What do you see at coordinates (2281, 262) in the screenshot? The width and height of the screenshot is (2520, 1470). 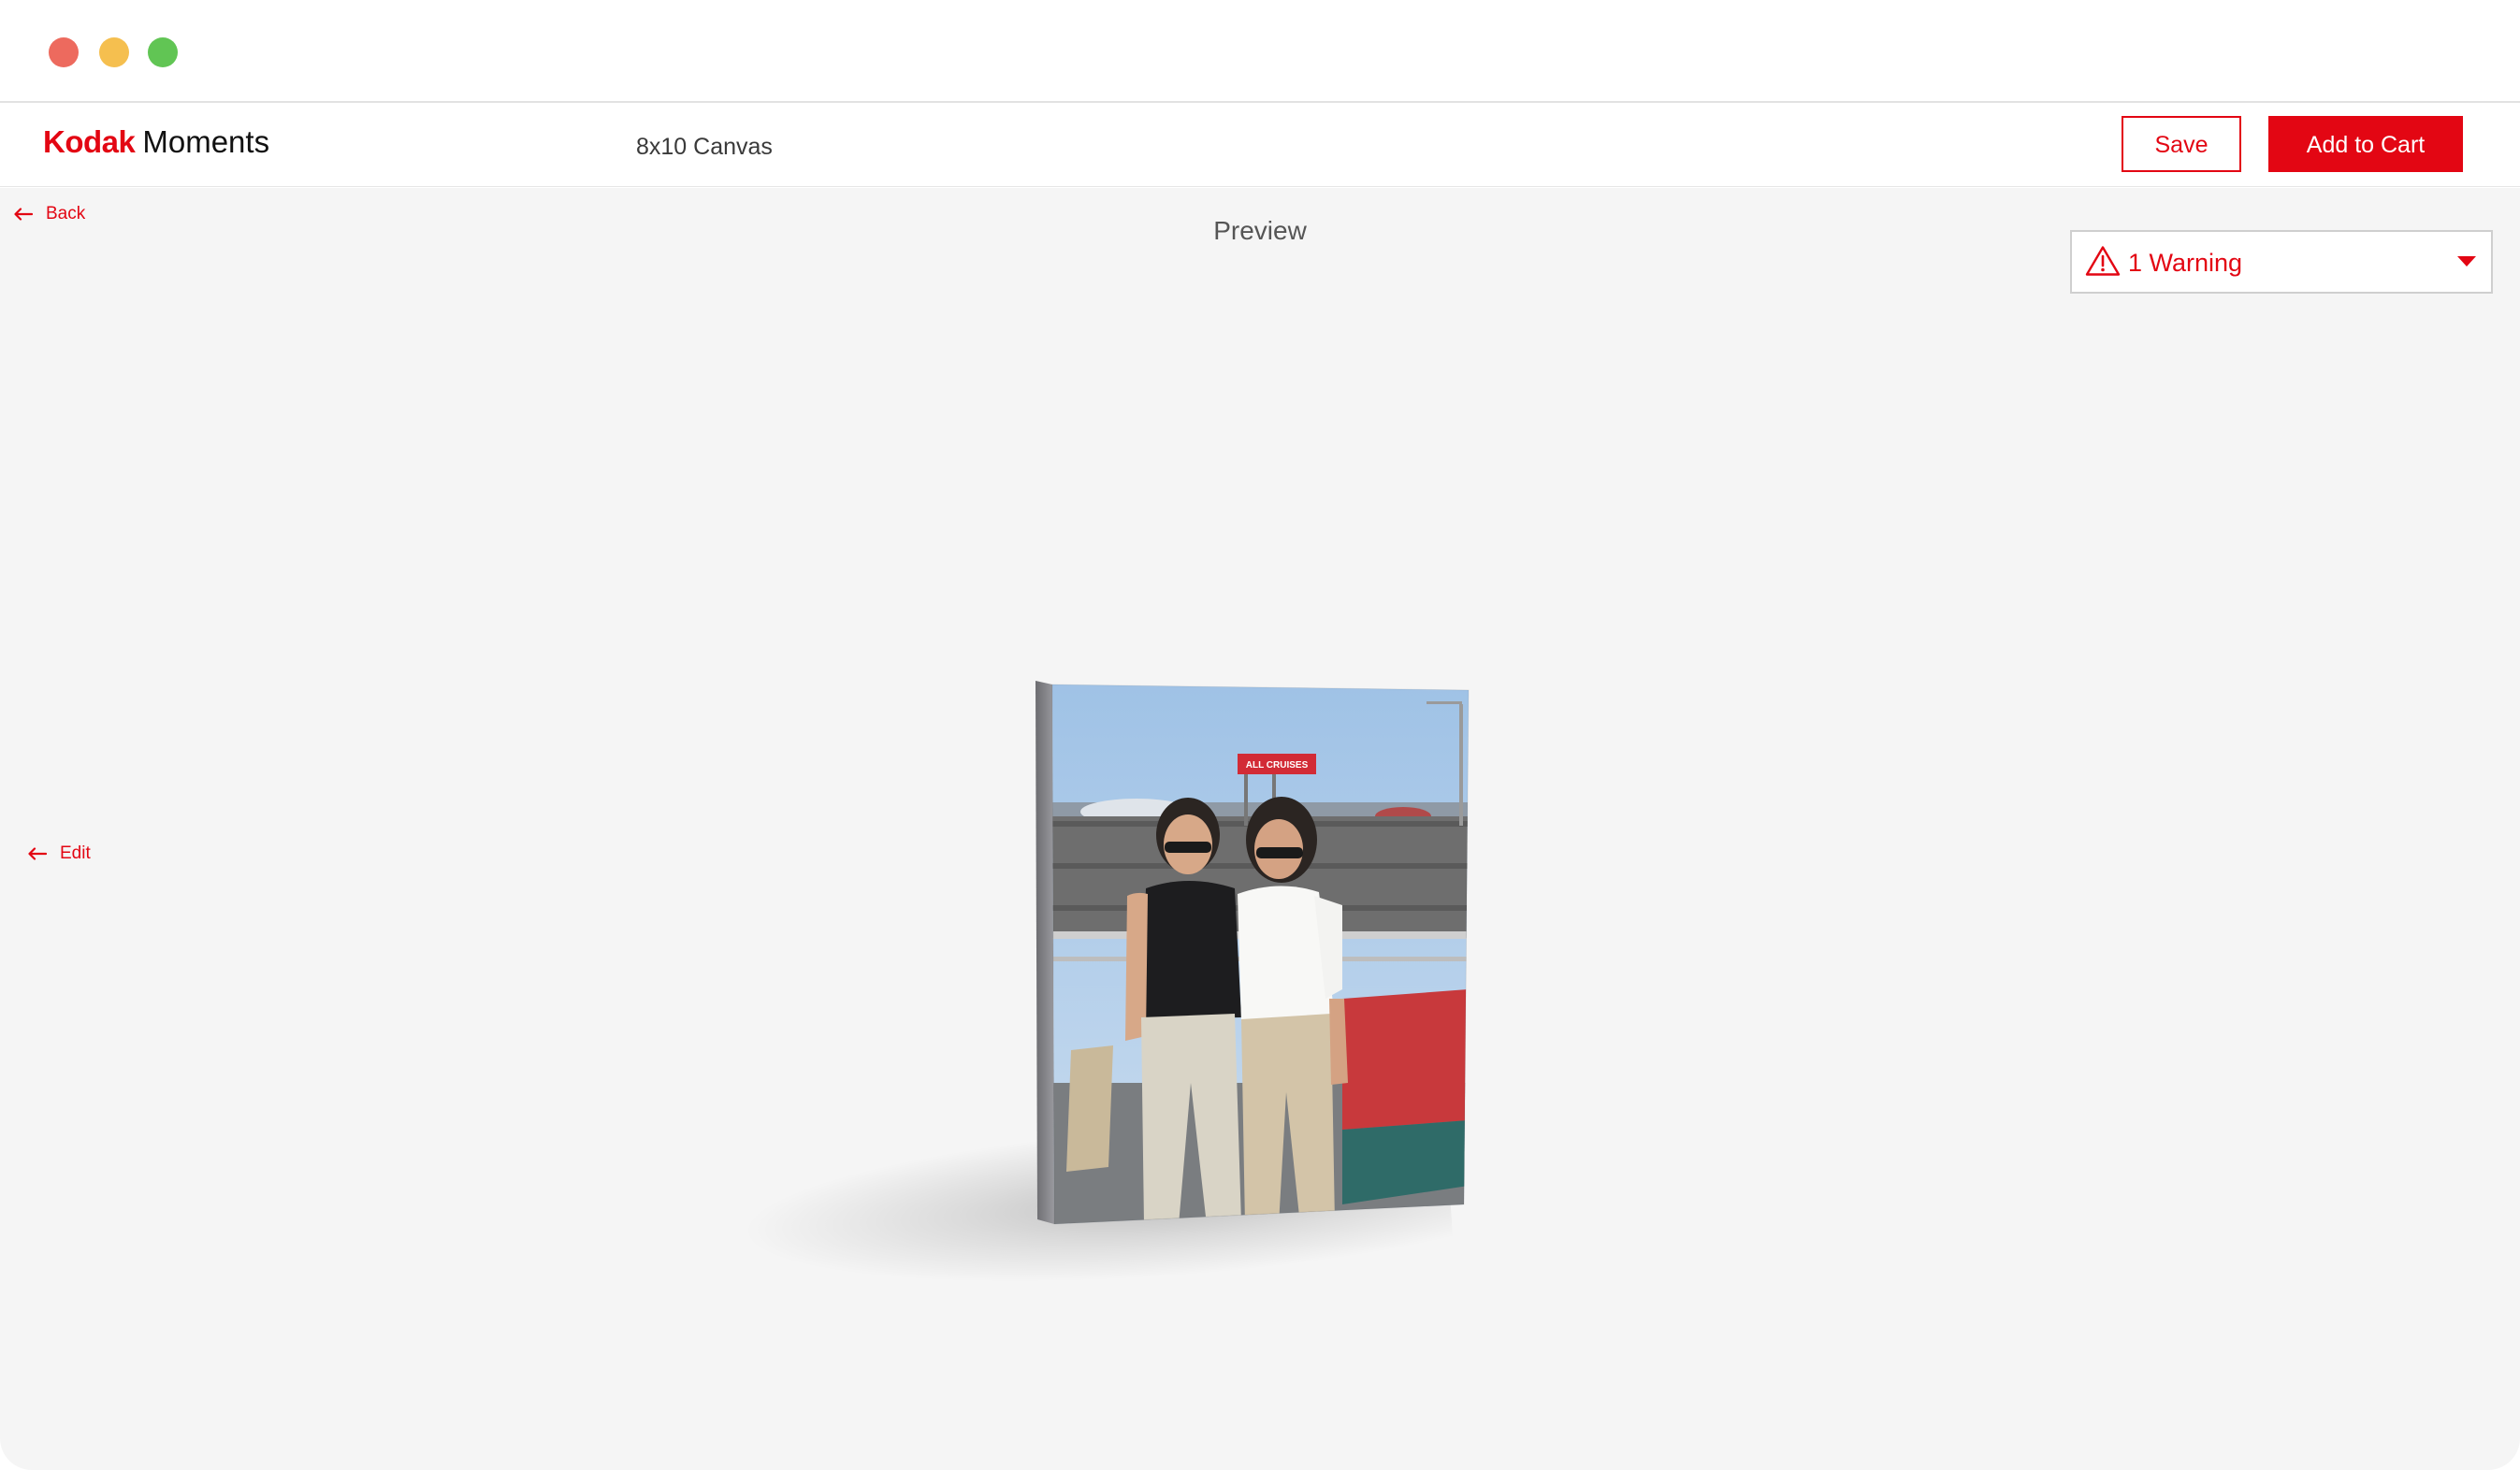 I see `warning-dropdown: 1 Warning` at bounding box center [2281, 262].